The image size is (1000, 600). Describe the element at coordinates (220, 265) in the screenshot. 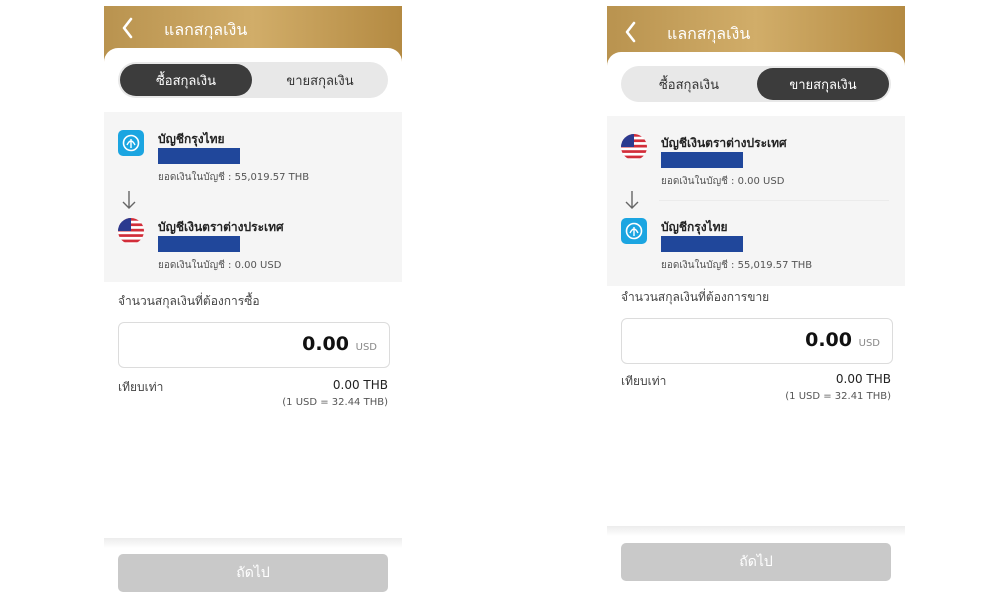

I see `to-account-balance: ยอดเงินในบัญชี : 0.00 USD` at that location.